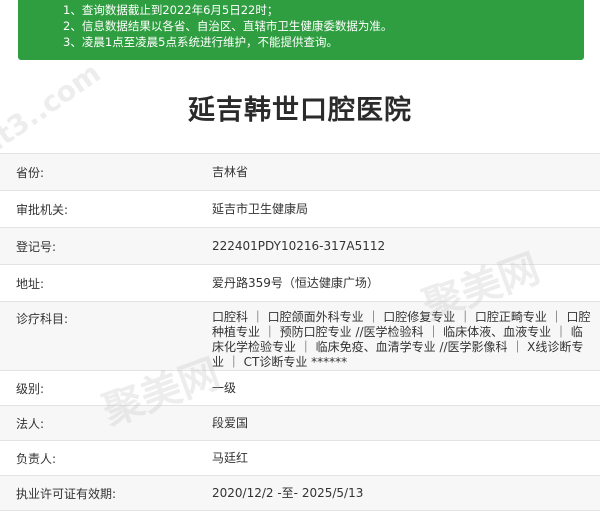 Image resolution: width=600 pixels, height=511 pixels. Describe the element at coordinates (171, 10) in the screenshot. I see `notice-line-1: 1、查询数据截止到2022年6月5日22时；` at that location.